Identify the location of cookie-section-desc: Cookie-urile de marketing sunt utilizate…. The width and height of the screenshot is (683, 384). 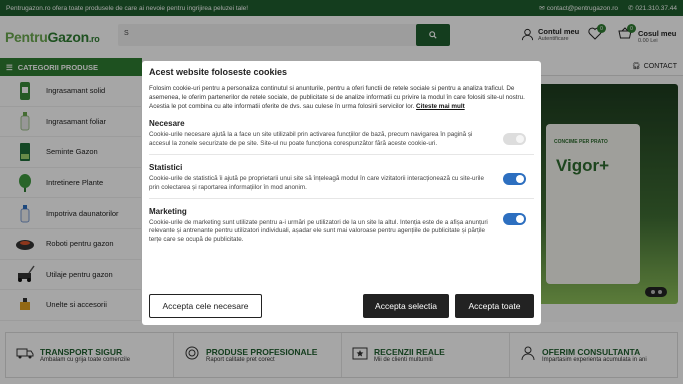
(318, 231).